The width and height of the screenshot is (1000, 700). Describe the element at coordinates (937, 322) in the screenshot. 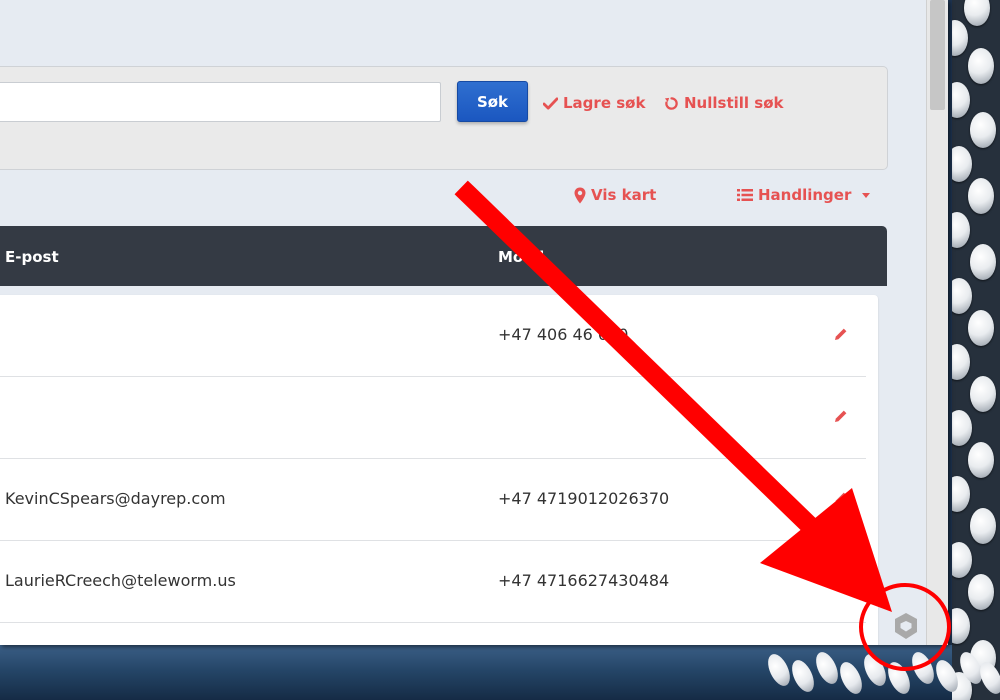

I see `vertical-scrollbar` at that location.